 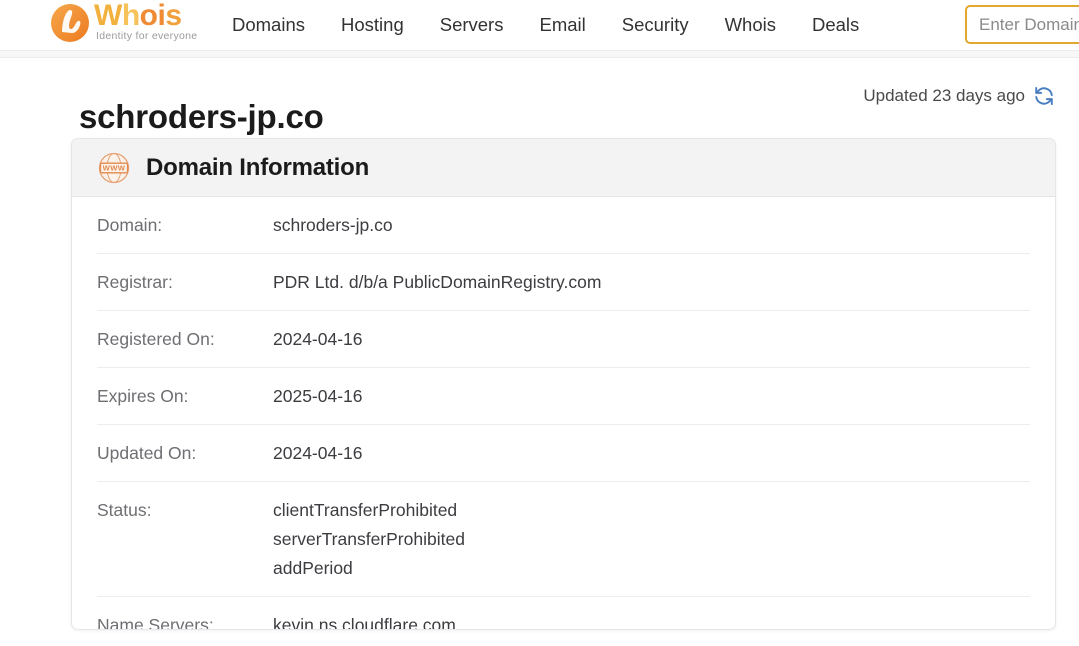 What do you see at coordinates (651, 453) in the screenshot?
I see `row-value-updated-on: 2024-04-16` at bounding box center [651, 453].